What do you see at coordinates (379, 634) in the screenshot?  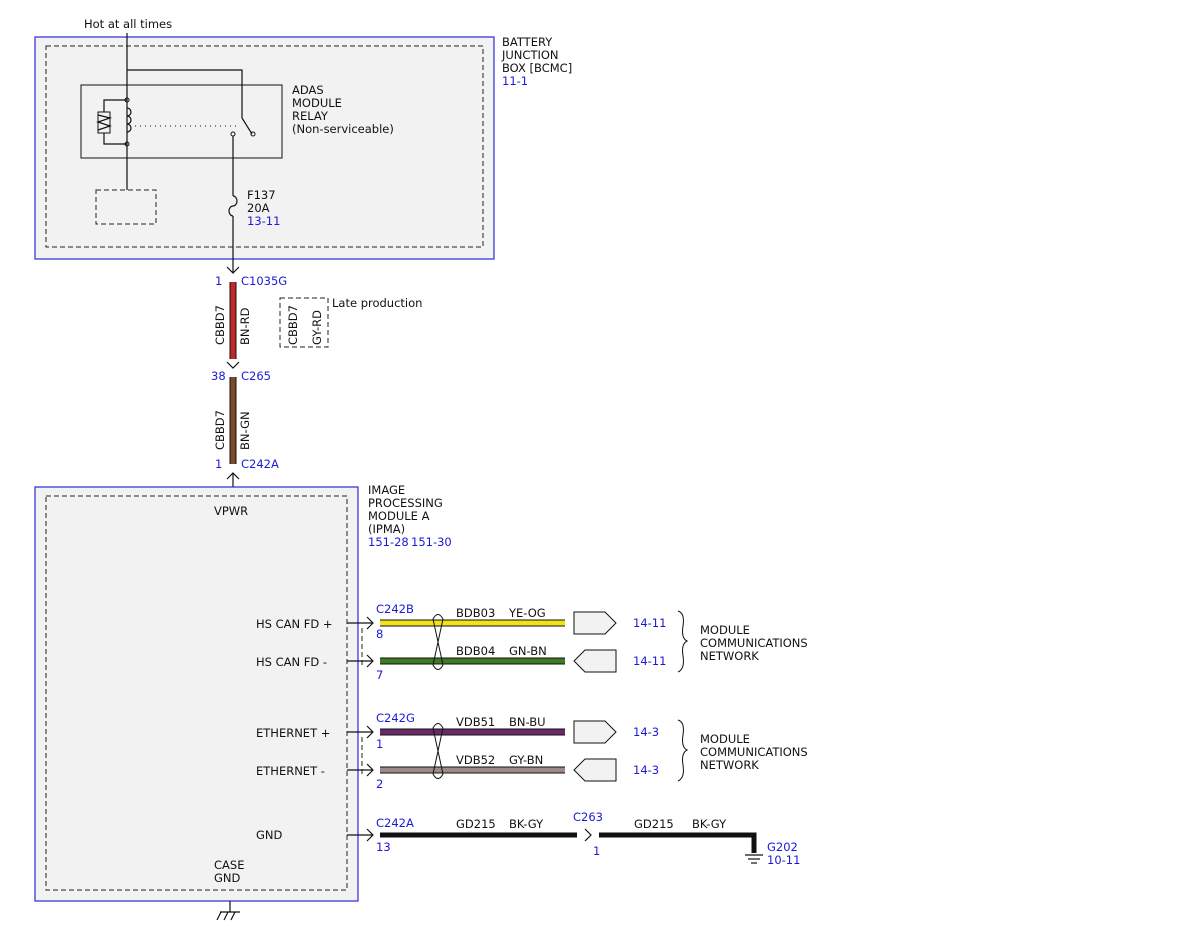 I see `hs-can-plus-pin: 8` at bounding box center [379, 634].